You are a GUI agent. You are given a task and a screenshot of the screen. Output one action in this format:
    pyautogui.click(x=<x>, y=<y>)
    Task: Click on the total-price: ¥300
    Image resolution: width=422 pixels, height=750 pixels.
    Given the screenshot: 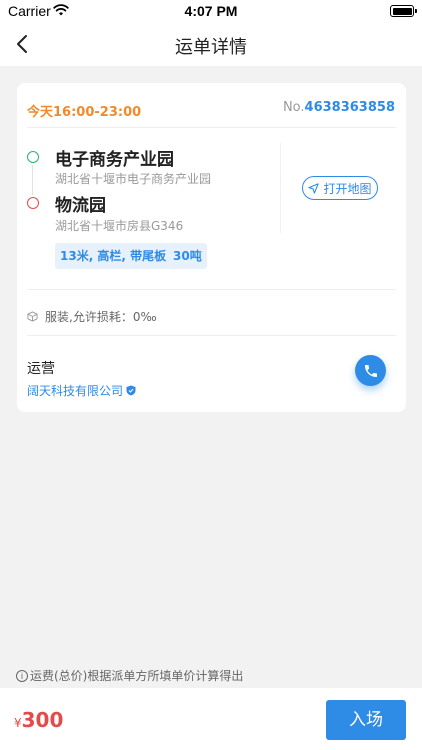 What is the action you would take?
    pyautogui.click(x=38, y=720)
    